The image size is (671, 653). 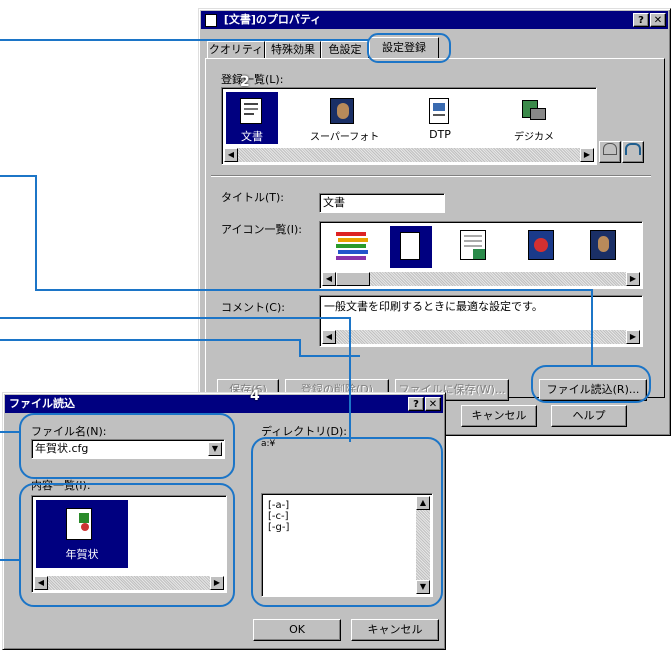 I want to click on registry-item-label: DTP, so click(x=440, y=134).